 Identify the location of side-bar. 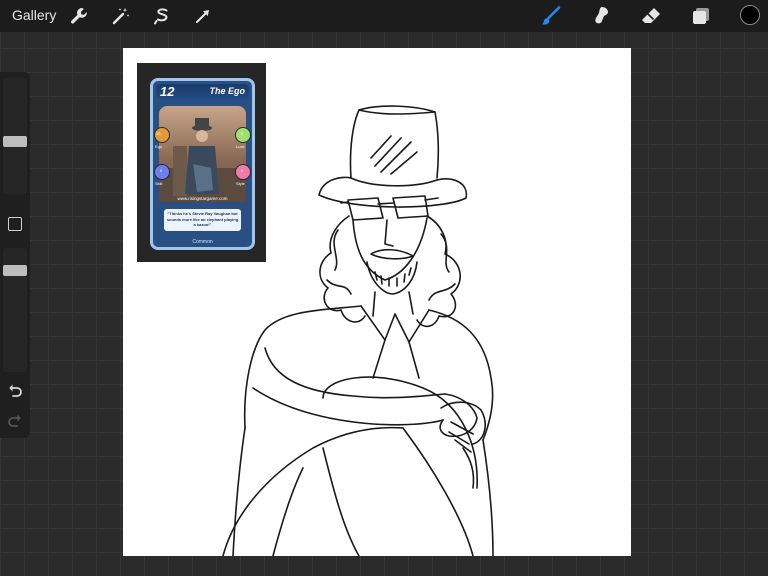
(15, 255).